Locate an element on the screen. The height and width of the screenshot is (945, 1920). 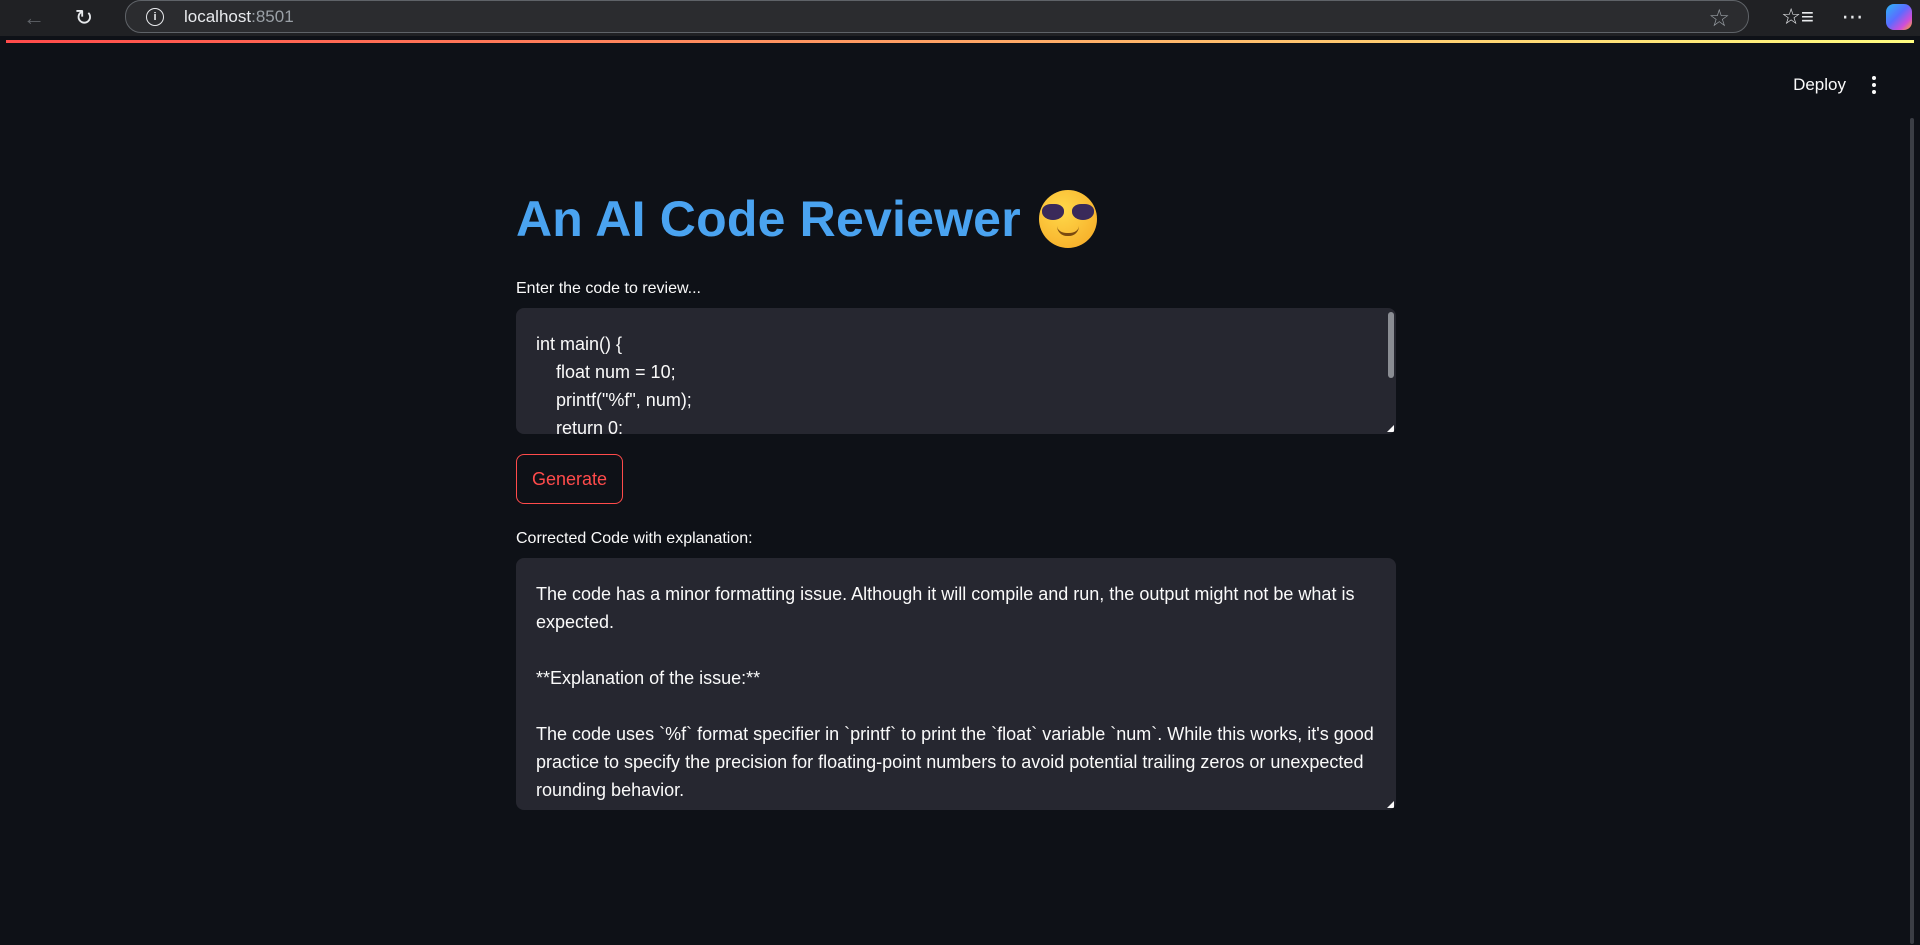
reload-icon: ↻ is located at coordinates (84, 18).